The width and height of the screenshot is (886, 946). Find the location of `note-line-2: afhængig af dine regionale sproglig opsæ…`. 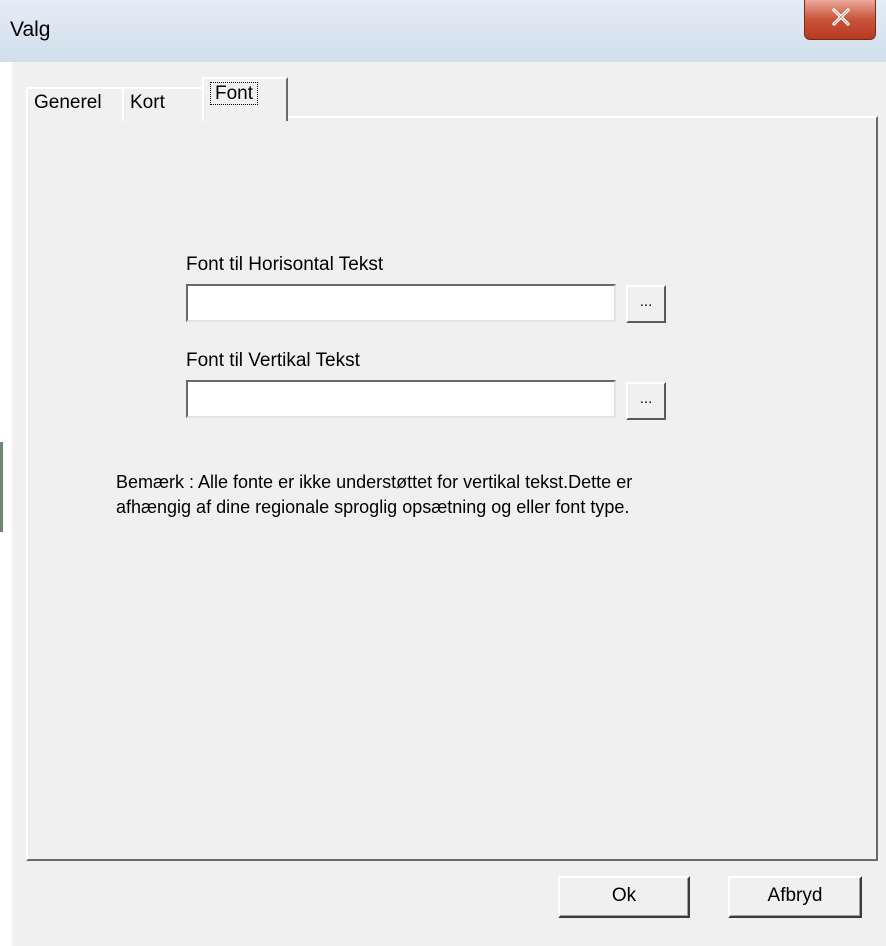

note-line-2: afhængig af dine regionale sproglig opsæ… is located at coordinates (373, 507).